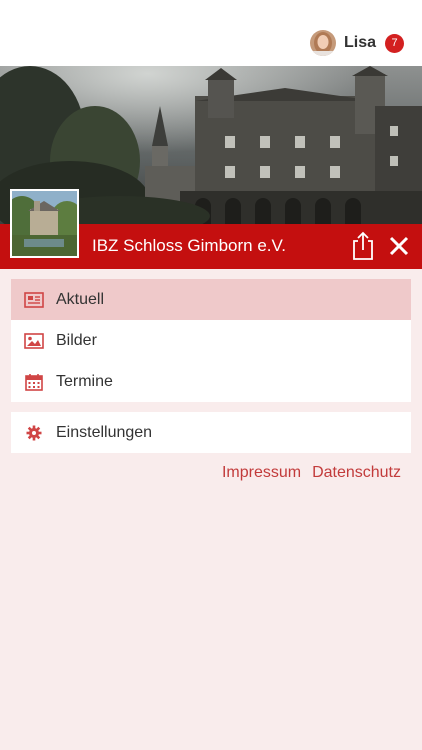  I want to click on menu-item-termine: Termine, so click(211, 381).